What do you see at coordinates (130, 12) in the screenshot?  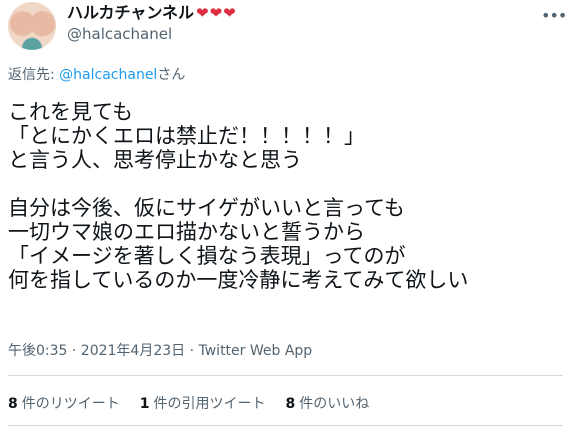 I see `author-name-text: ハルカチャンネル` at bounding box center [130, 12].